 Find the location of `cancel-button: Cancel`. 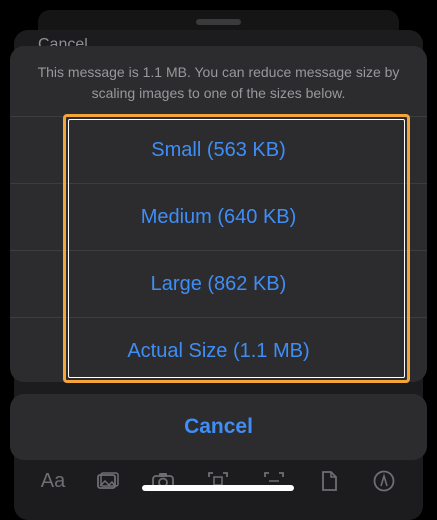

cancel-button: Cancel is located at coordinates (218, 427).